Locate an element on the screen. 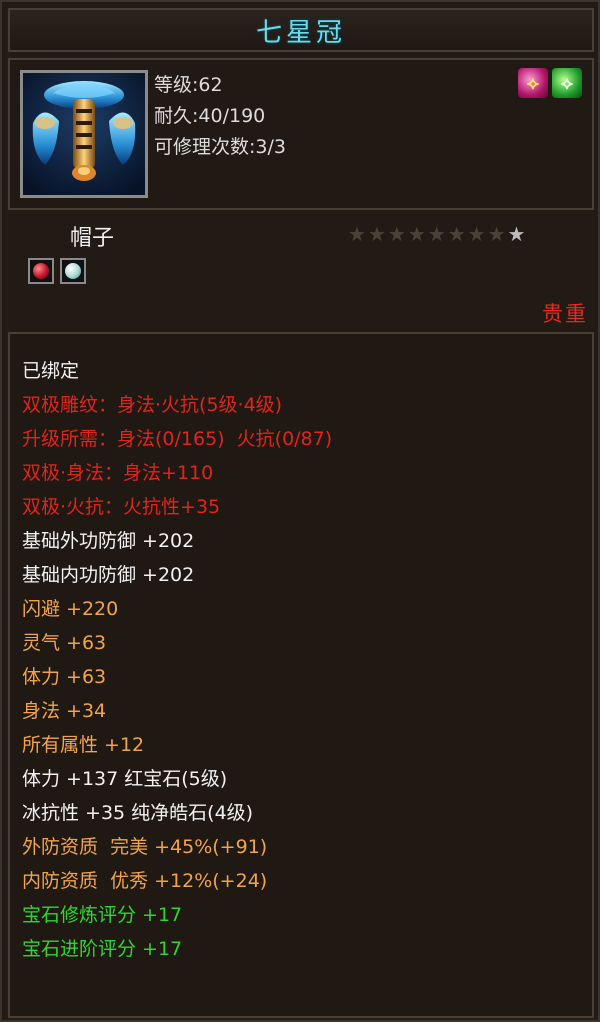  attribute-line: 已绑定 is located at coordinates (51, 371).